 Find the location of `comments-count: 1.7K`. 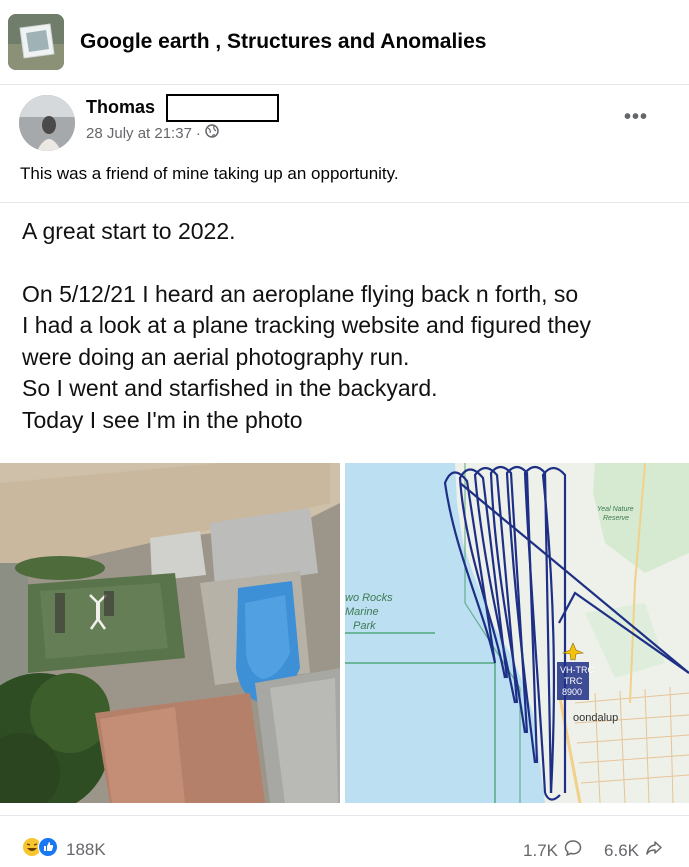

comments-count: 1.7K is located at coordinates (540, 851).